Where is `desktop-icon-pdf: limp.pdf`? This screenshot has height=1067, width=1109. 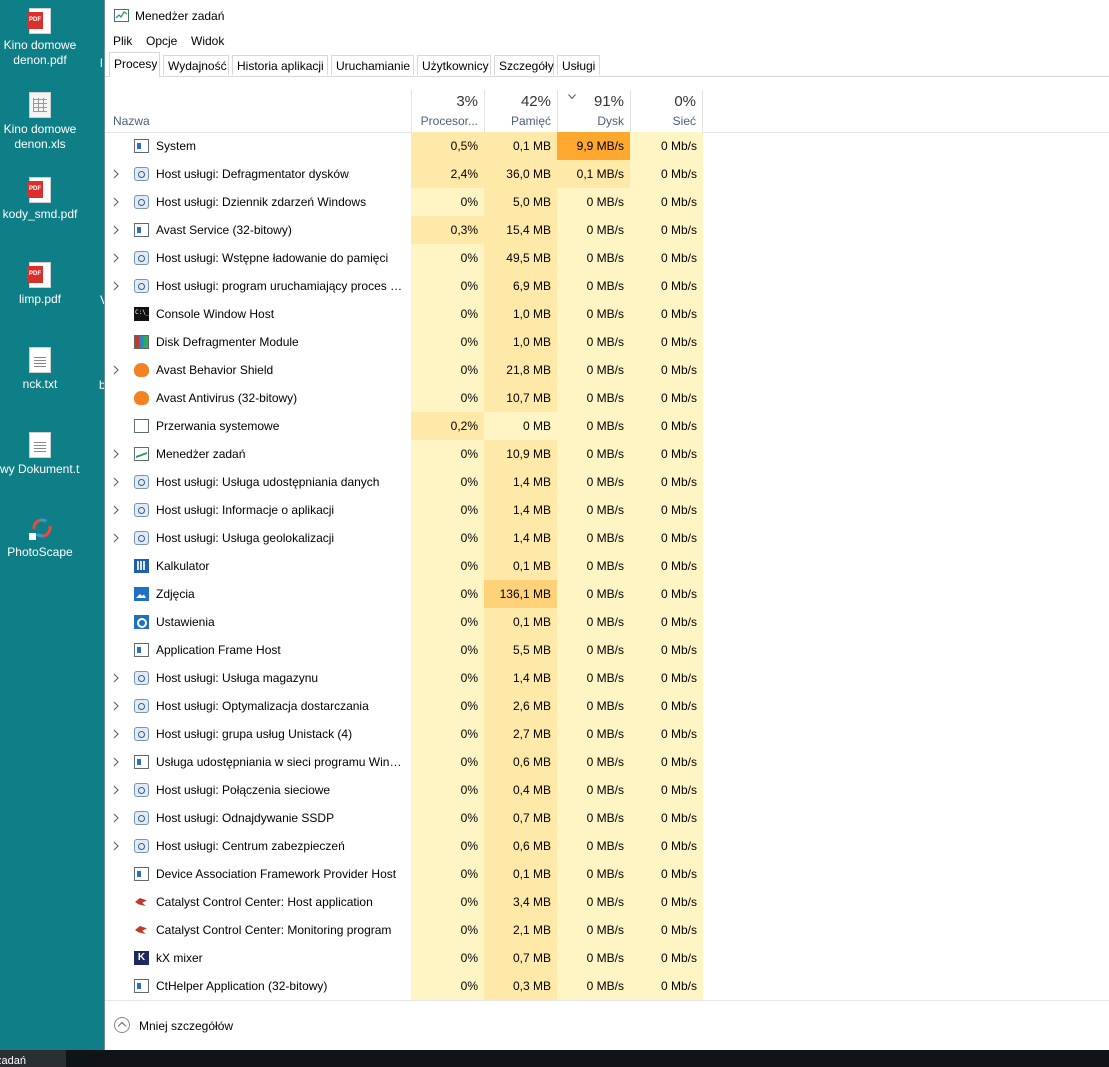
desktop-icon-pdf: limp.pdf is located at coordinates (40, 284).